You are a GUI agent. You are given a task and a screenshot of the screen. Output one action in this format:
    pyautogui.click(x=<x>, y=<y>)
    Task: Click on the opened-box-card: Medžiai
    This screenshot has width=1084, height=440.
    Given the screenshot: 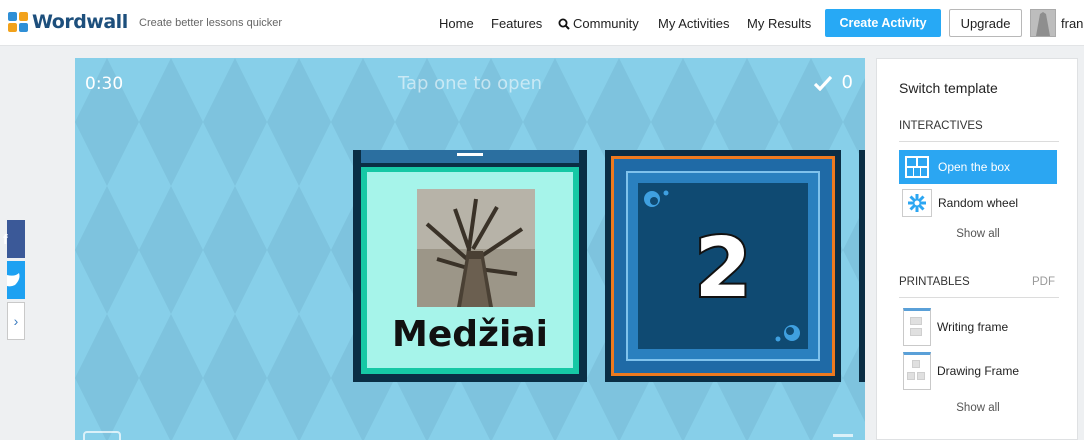 What is the action you would take?
    pyautogui.click(x=470, y=266)
    